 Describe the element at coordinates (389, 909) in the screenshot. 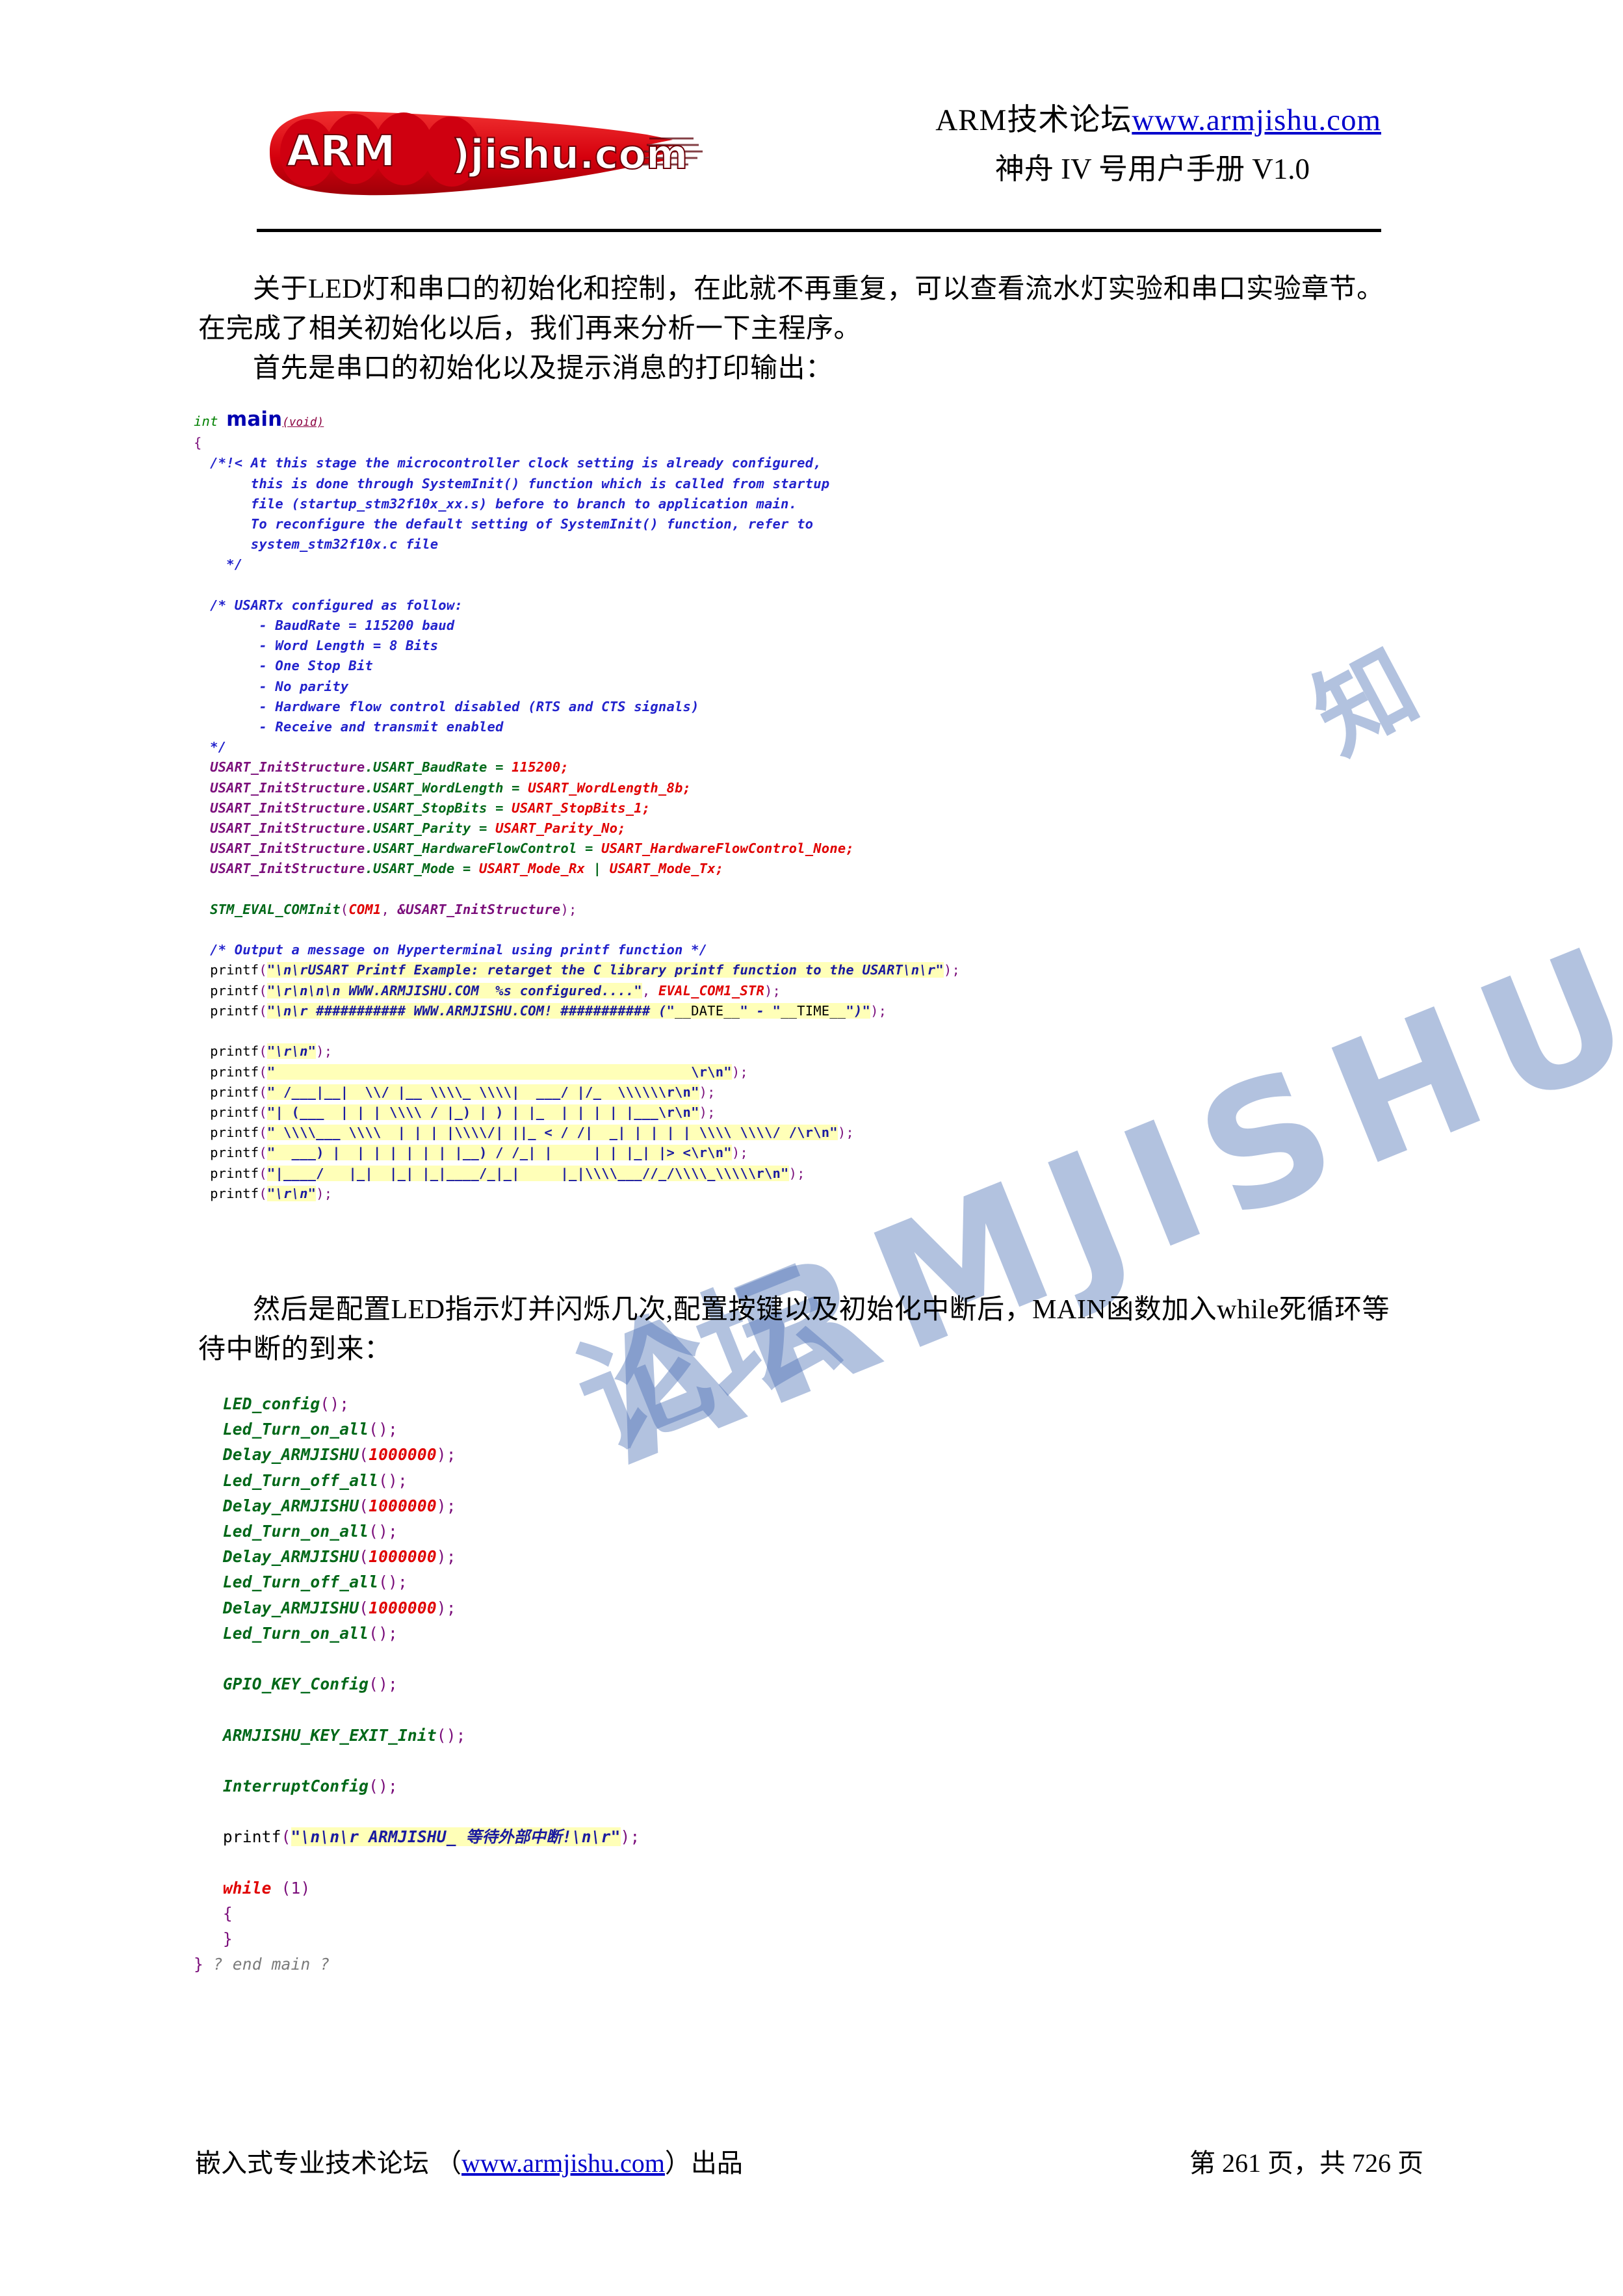

I see `code-comma: ,` at that location.